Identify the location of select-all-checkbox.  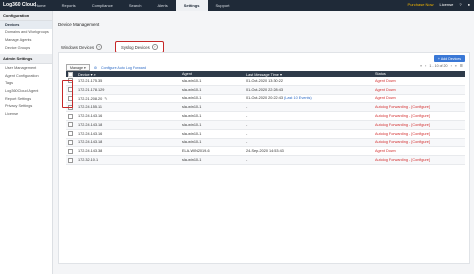
(70, 74).